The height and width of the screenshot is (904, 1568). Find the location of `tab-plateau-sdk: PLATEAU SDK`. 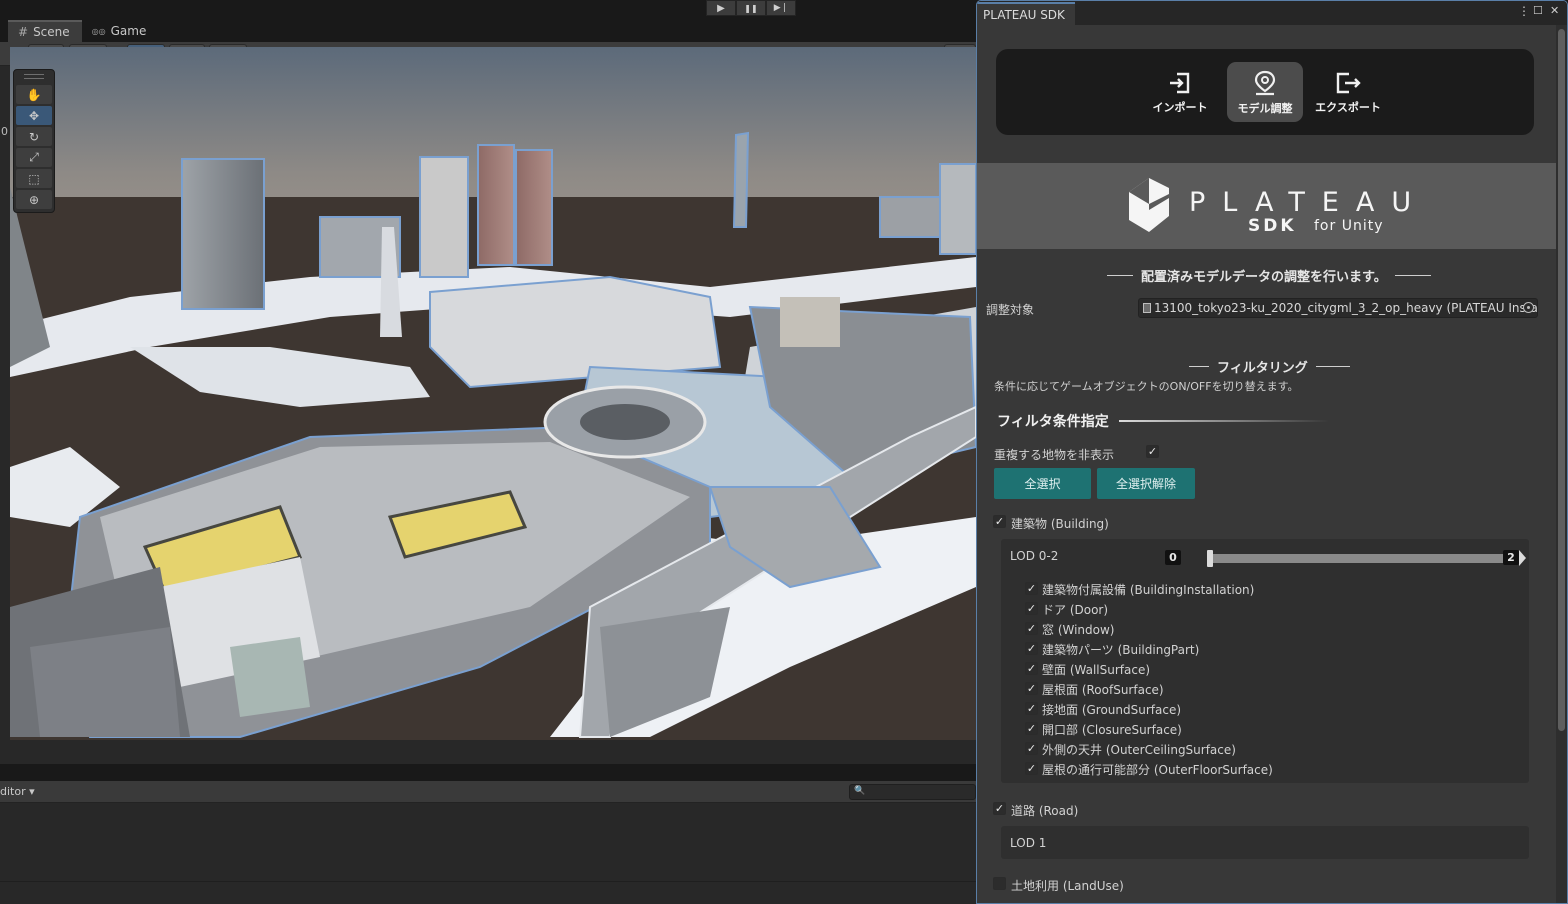

tab-plateau-sdk: PLATEAU SDK is located at coordinates (1026, 13).